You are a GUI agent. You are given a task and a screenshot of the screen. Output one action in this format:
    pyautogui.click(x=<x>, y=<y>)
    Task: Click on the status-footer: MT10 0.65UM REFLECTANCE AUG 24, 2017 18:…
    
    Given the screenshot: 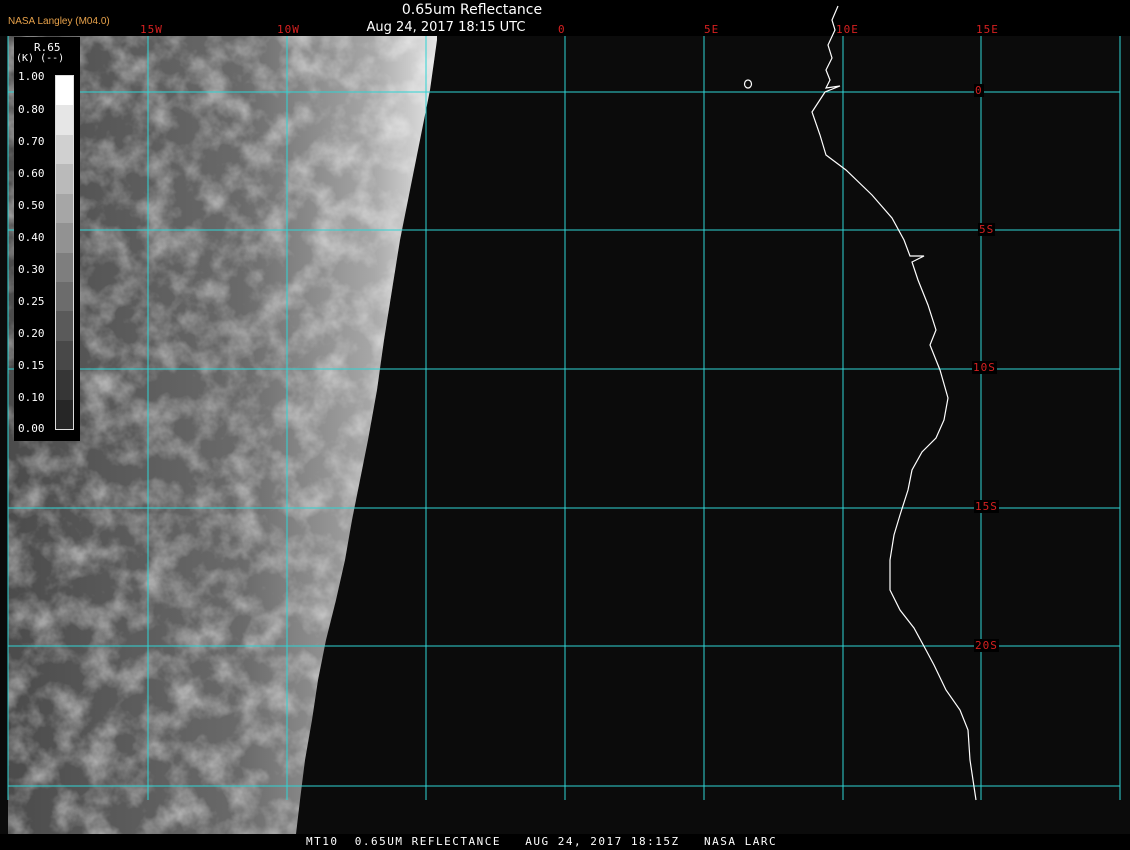 What is the action you would take?
    pyautogui.click(x=565, y=842)
    